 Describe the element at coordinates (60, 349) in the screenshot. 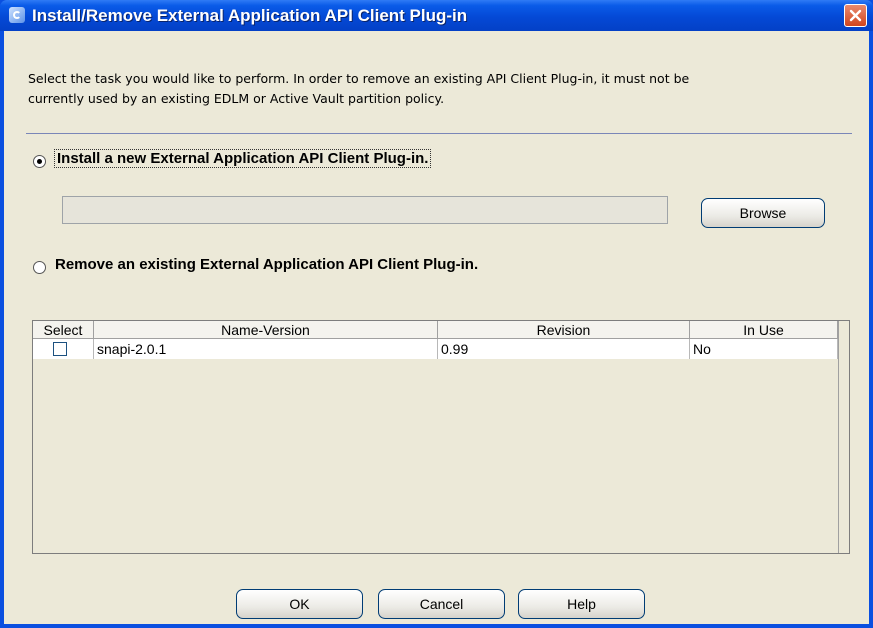

I see `row-select-checkbox` at that location.